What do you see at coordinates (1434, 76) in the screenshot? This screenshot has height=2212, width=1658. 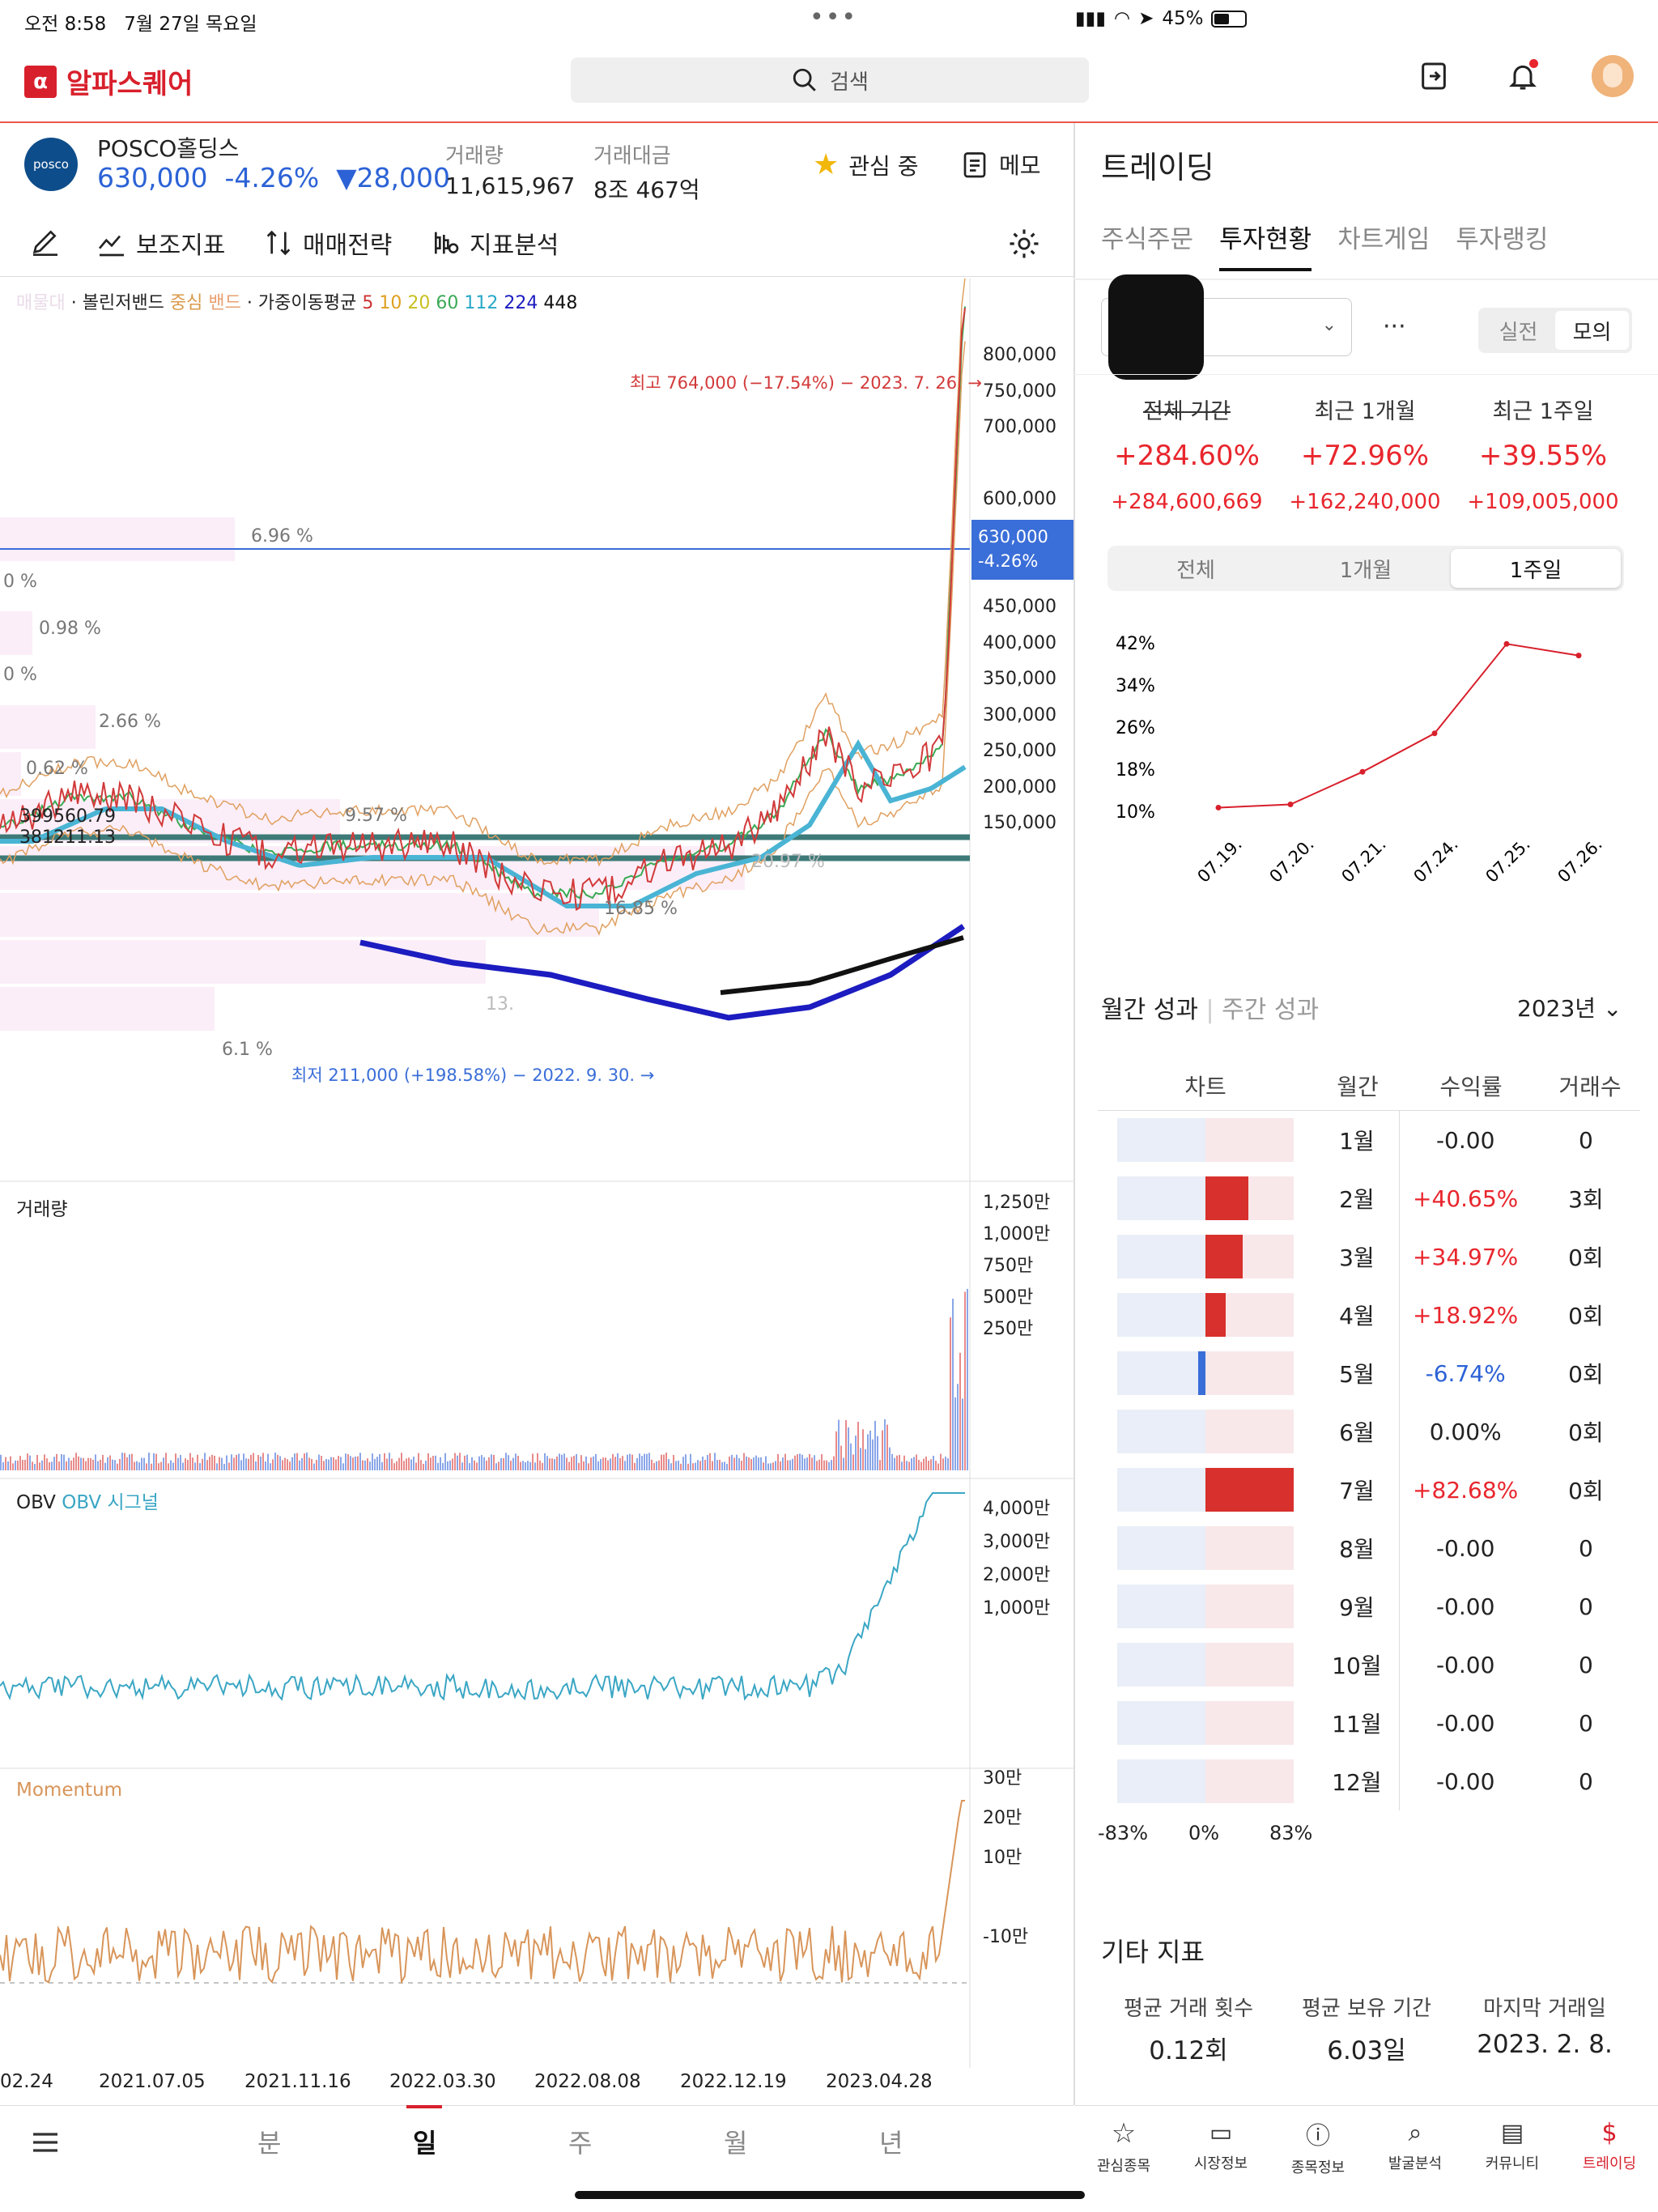 I see `login-icon` at bounding box center [1434, 76].